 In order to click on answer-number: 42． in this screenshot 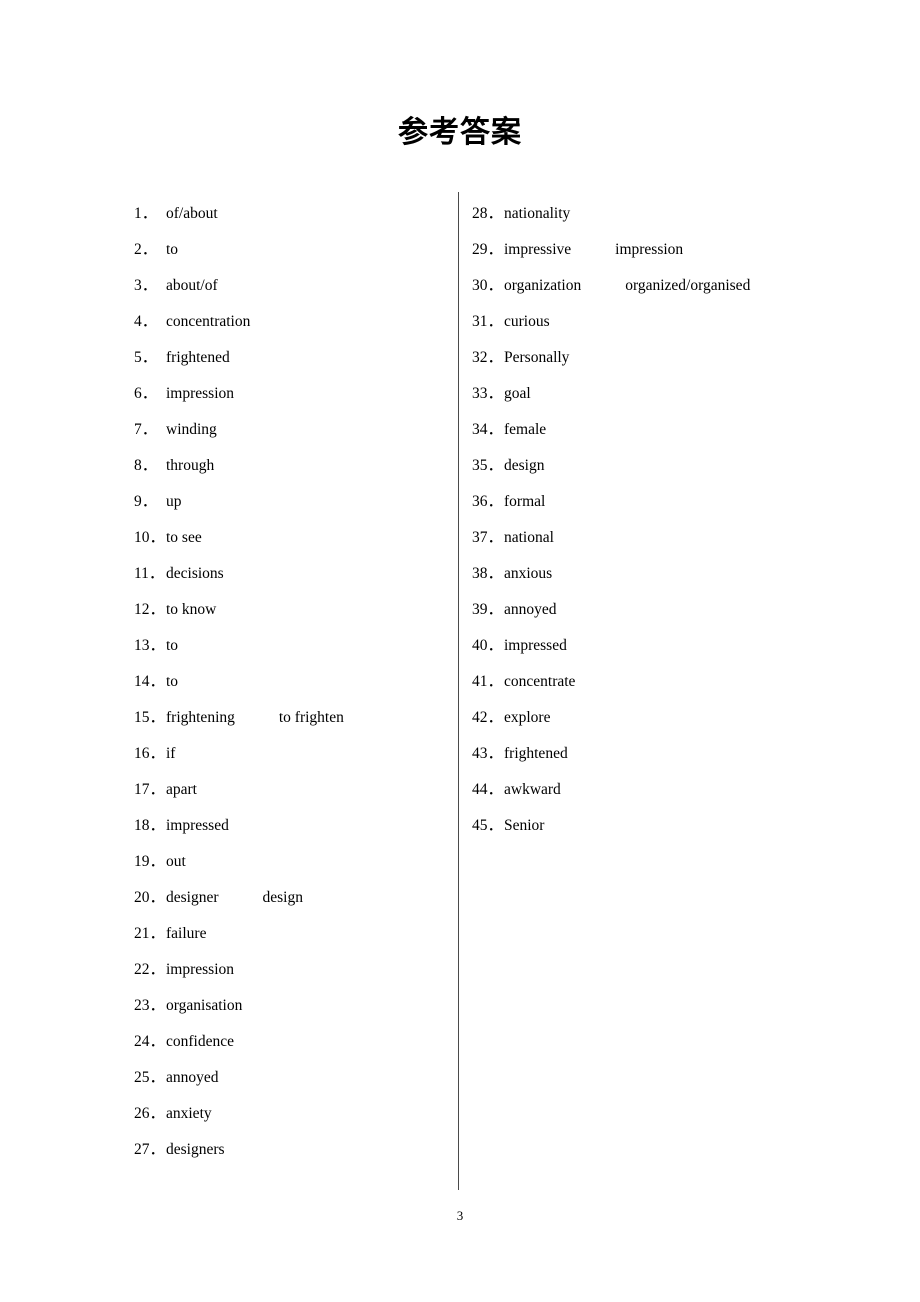, I will do `click(488, 717)`.